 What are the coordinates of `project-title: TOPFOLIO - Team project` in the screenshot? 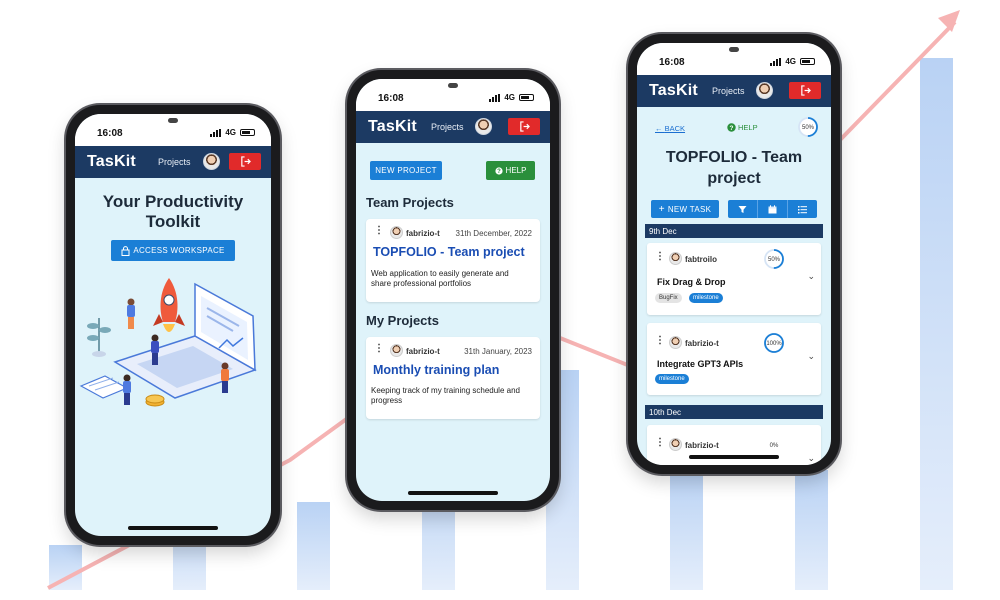 It's located at (734, 168).